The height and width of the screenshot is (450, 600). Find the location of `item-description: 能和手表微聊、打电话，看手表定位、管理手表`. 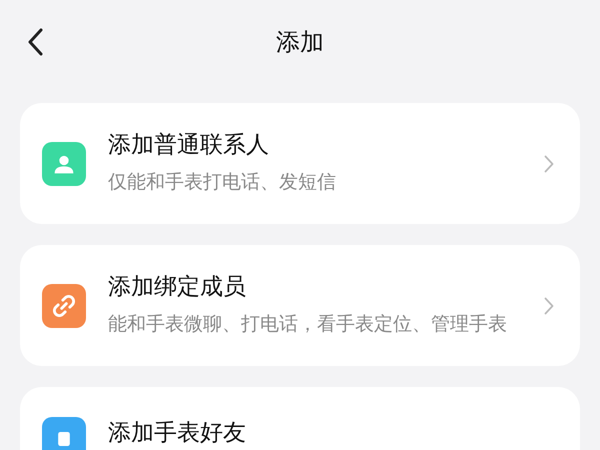

item-description: 能和手表微聊、打电话，看手表定位、管理手表 is located at coordinates (308, 324).